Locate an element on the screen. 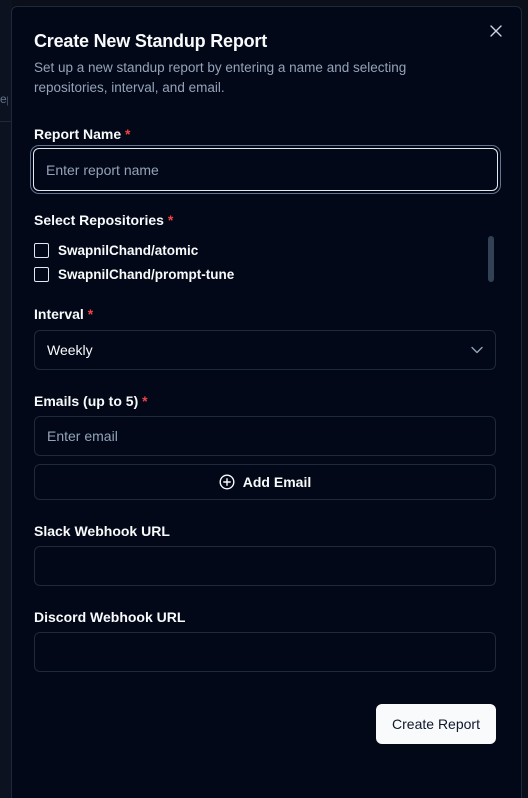 The width and height of the screenshot is (528, 798). emails-label: Emails (up to 5) * is located at coordinates (91, 401).